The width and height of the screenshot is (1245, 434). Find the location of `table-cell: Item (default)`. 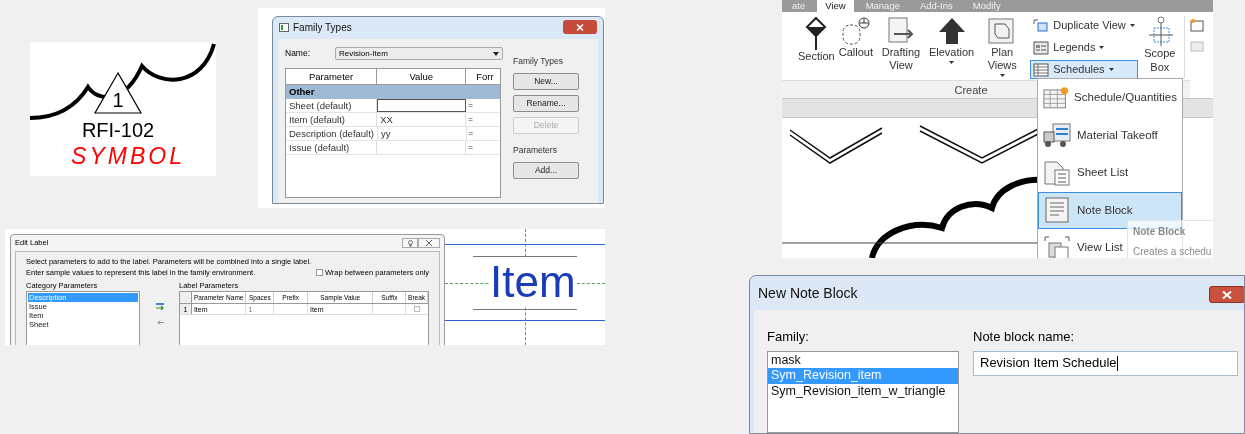

table-cell: Item (default) is located at coordinates (332, 119).